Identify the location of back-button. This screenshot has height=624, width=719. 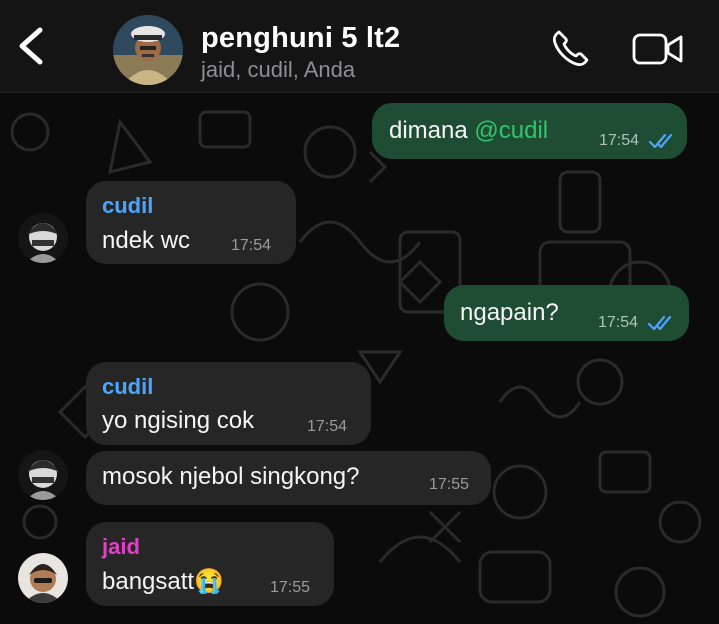
(32, 46).